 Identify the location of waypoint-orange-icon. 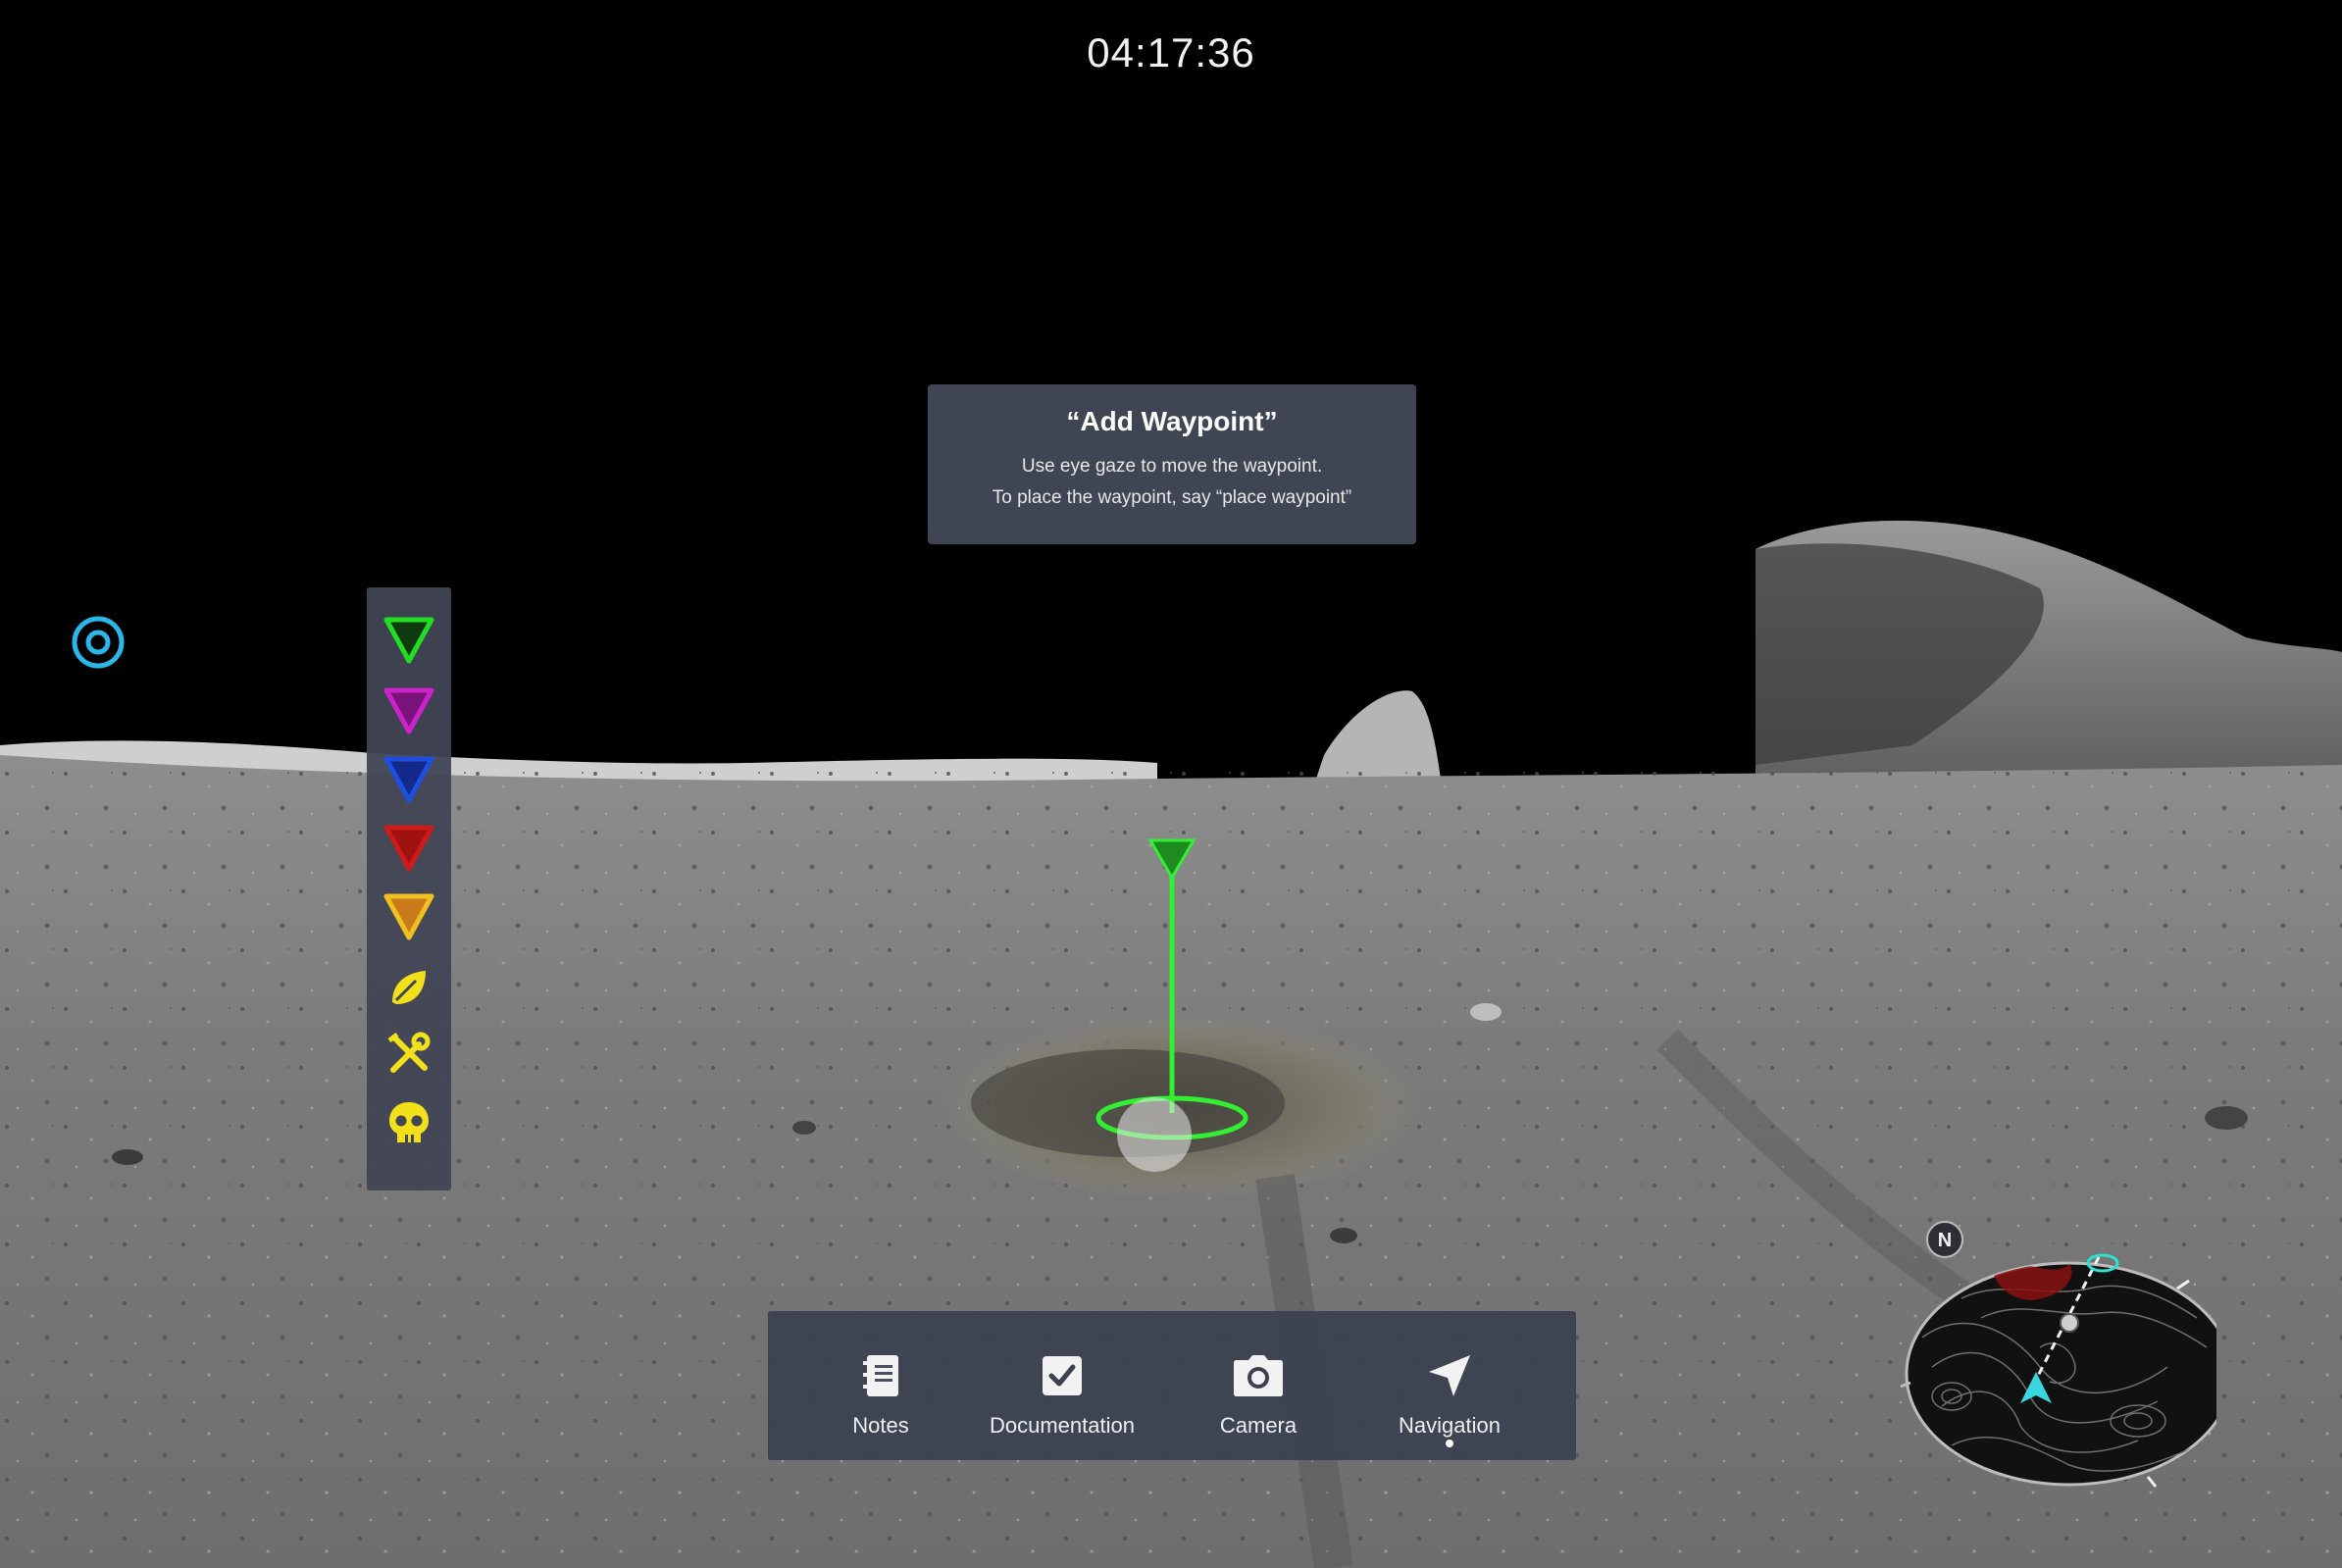
(408, 916).